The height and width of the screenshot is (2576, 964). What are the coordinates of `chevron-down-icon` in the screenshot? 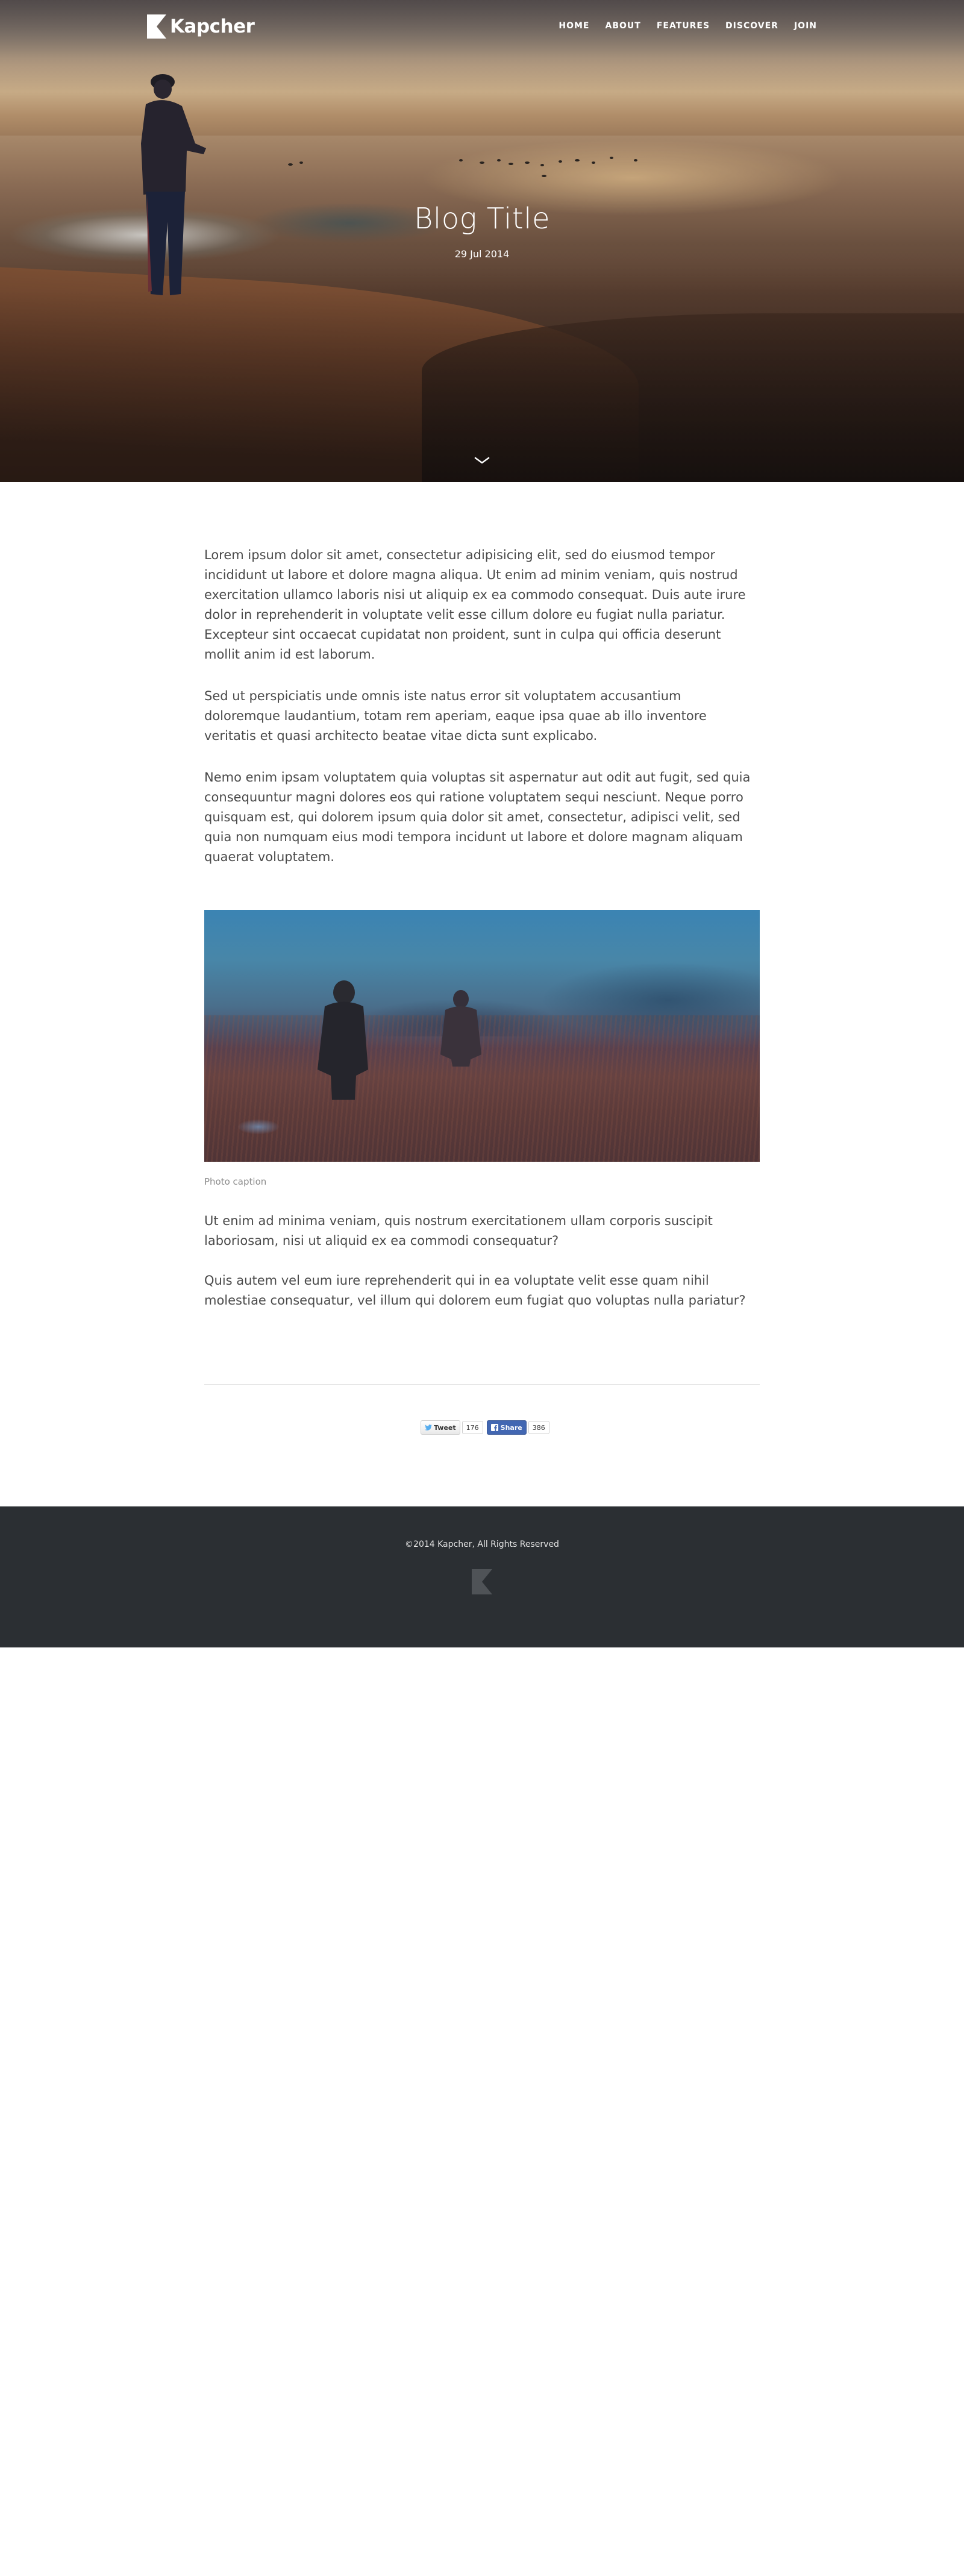 It's located at (482, 460).